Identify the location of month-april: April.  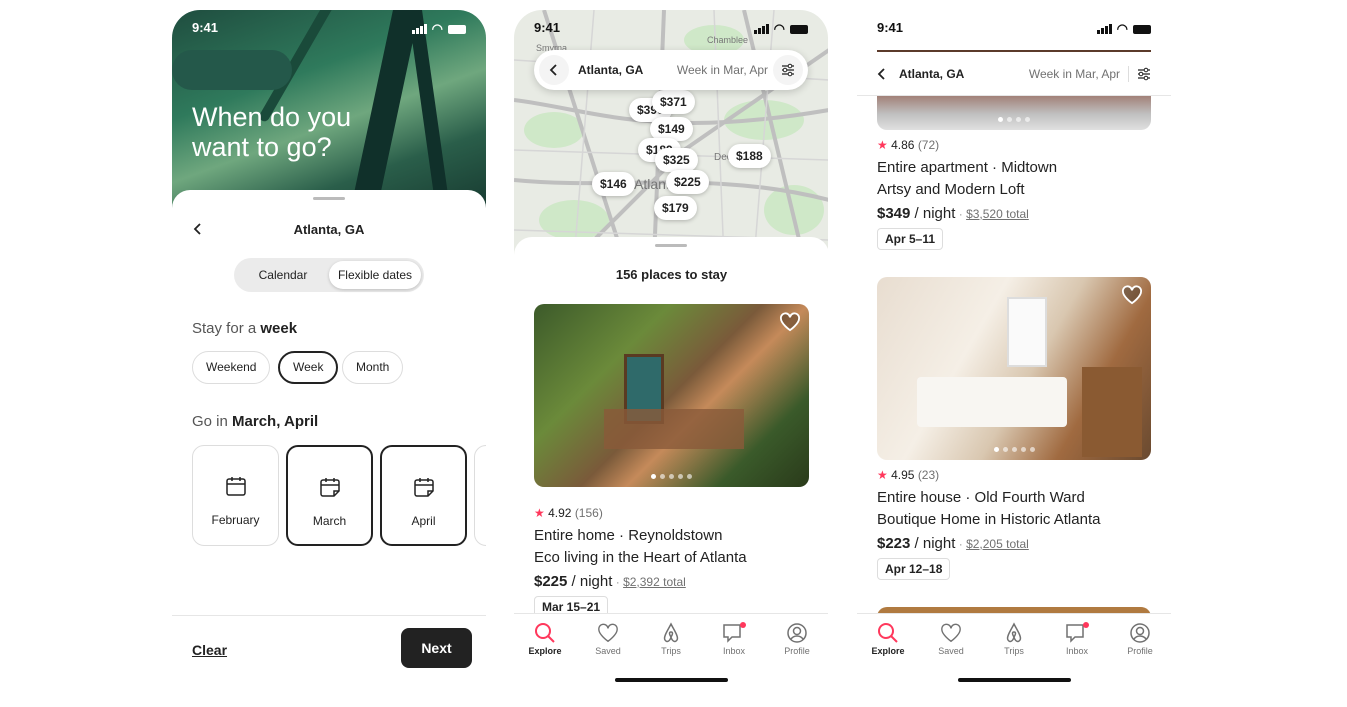
(423, 495).